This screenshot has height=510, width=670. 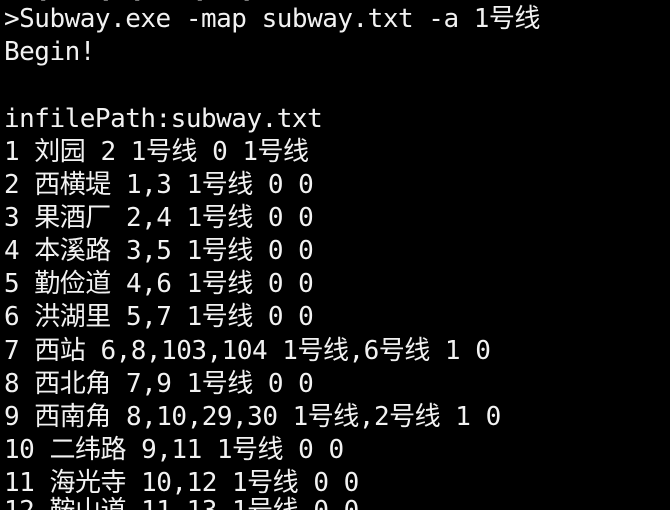 What do you see at coordinates (159, 284) in the screenshot?
I see `station-row: 5 勤俭道 4,6 1号线 0 0` at bounding box center [159, 284].